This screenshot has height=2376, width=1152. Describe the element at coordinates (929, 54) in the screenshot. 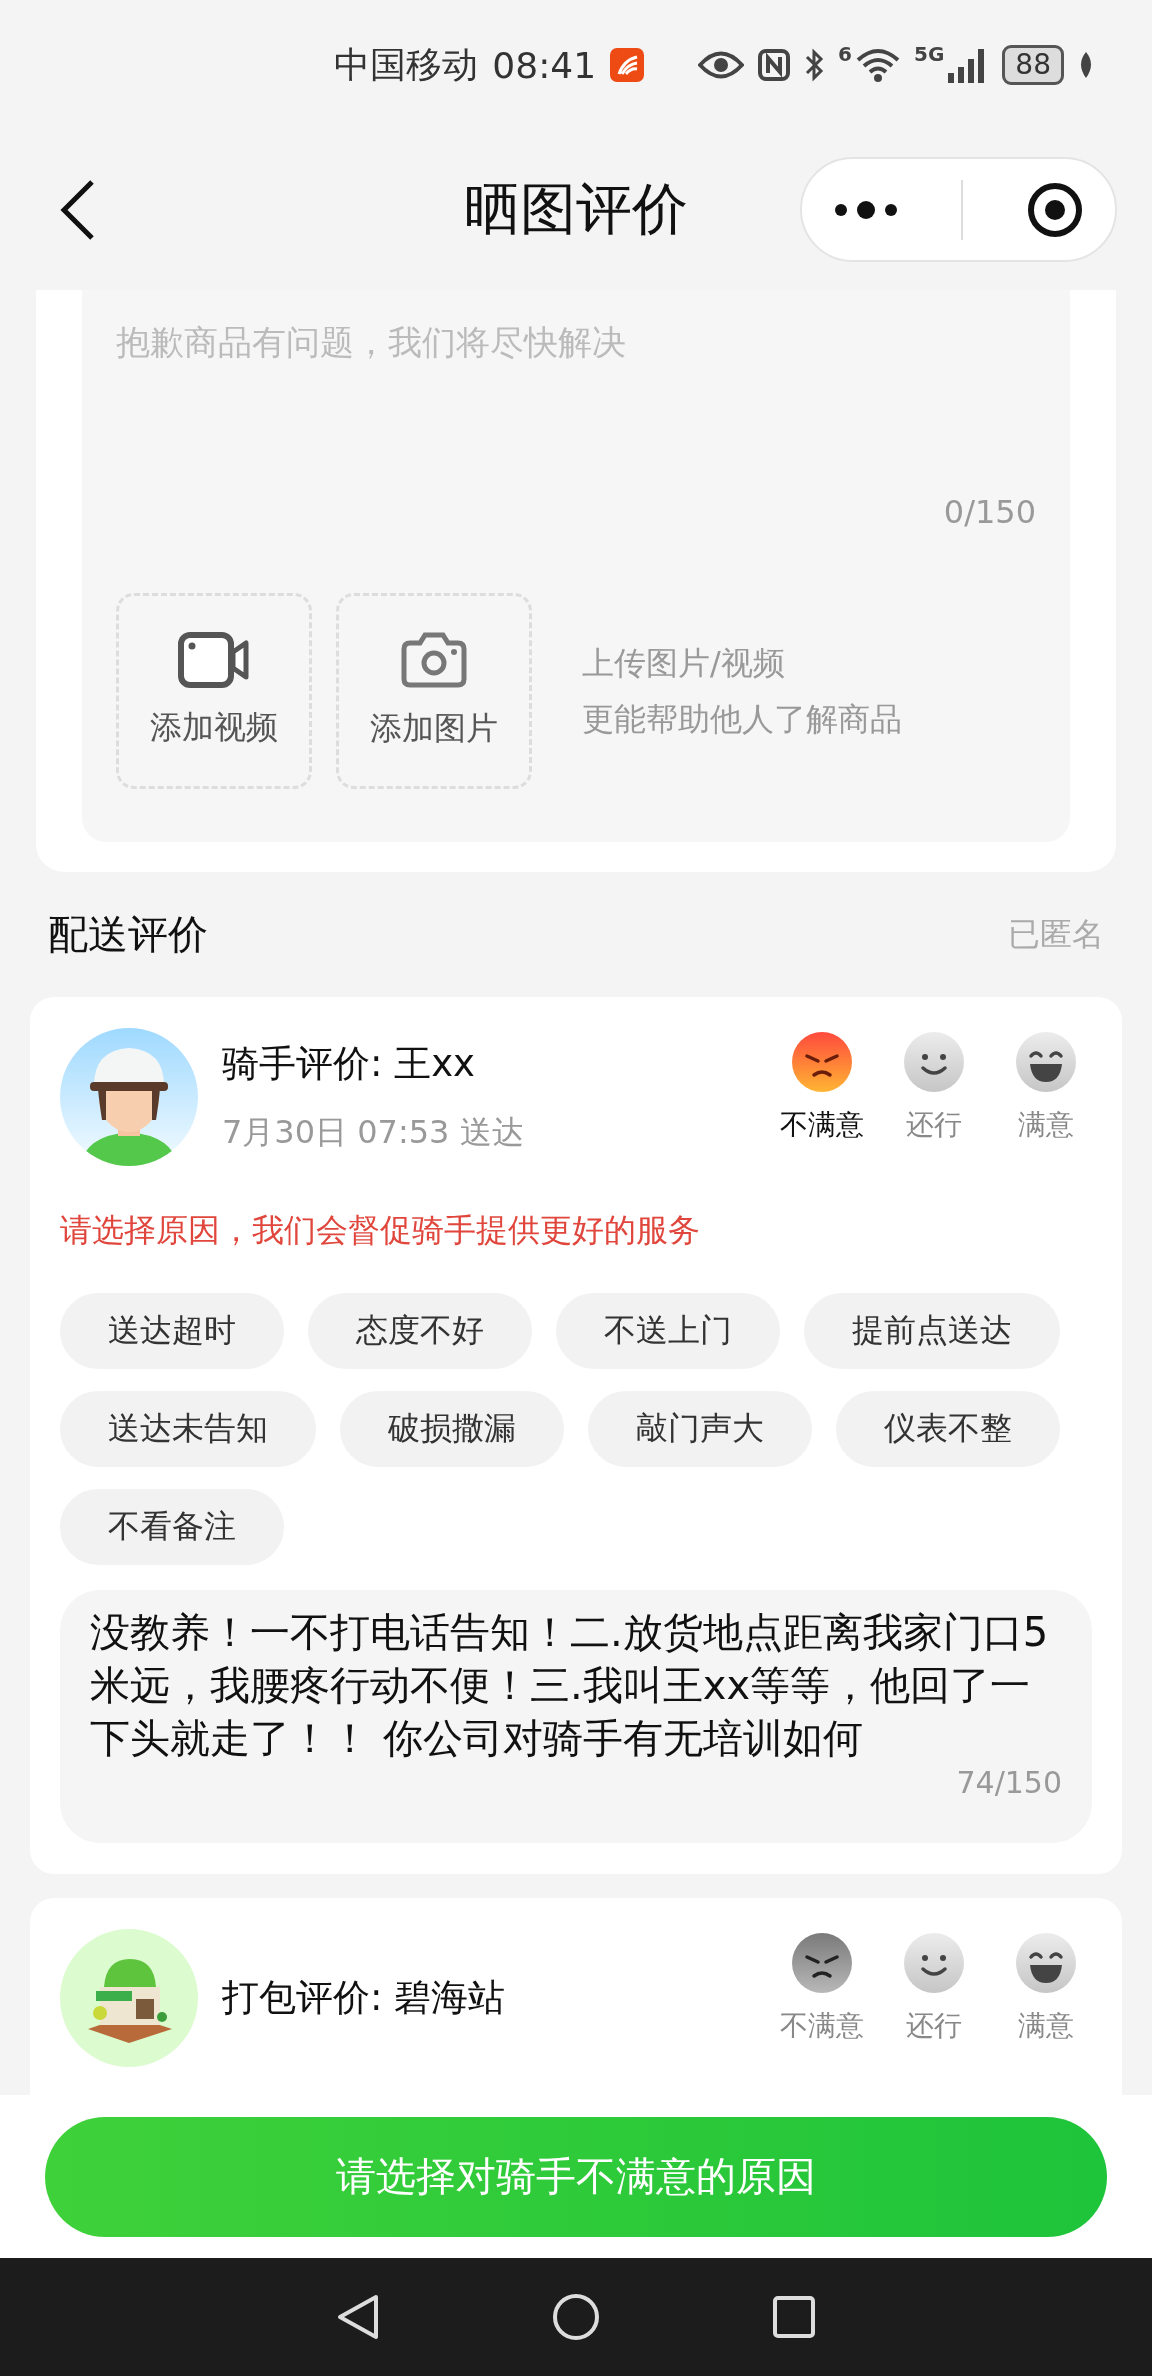

I see `network-type: 5G` at that location.